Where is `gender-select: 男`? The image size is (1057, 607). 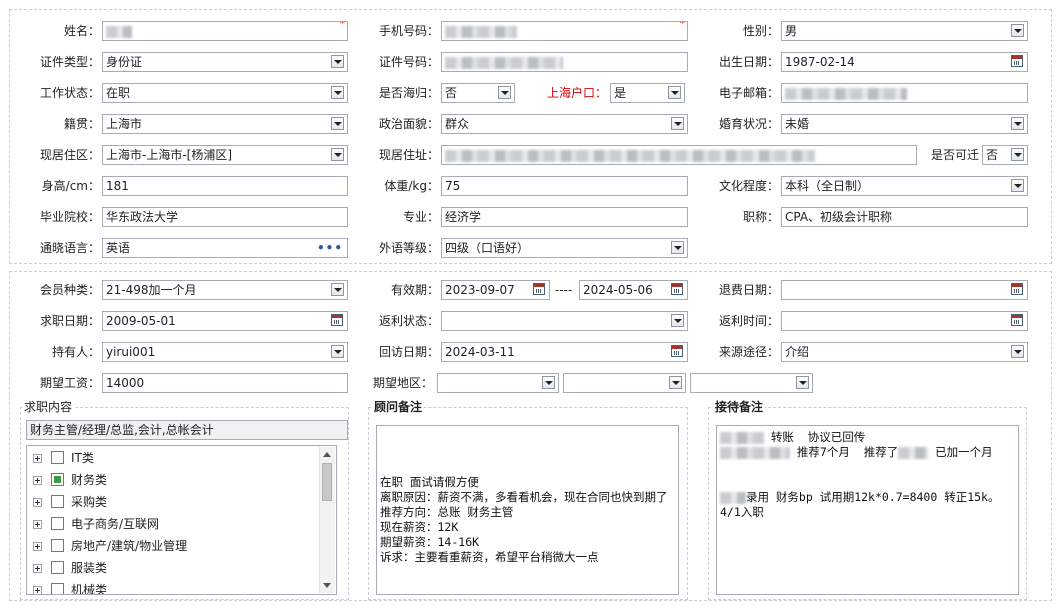 gender-select: 男 is located at coordinates (904, 31).